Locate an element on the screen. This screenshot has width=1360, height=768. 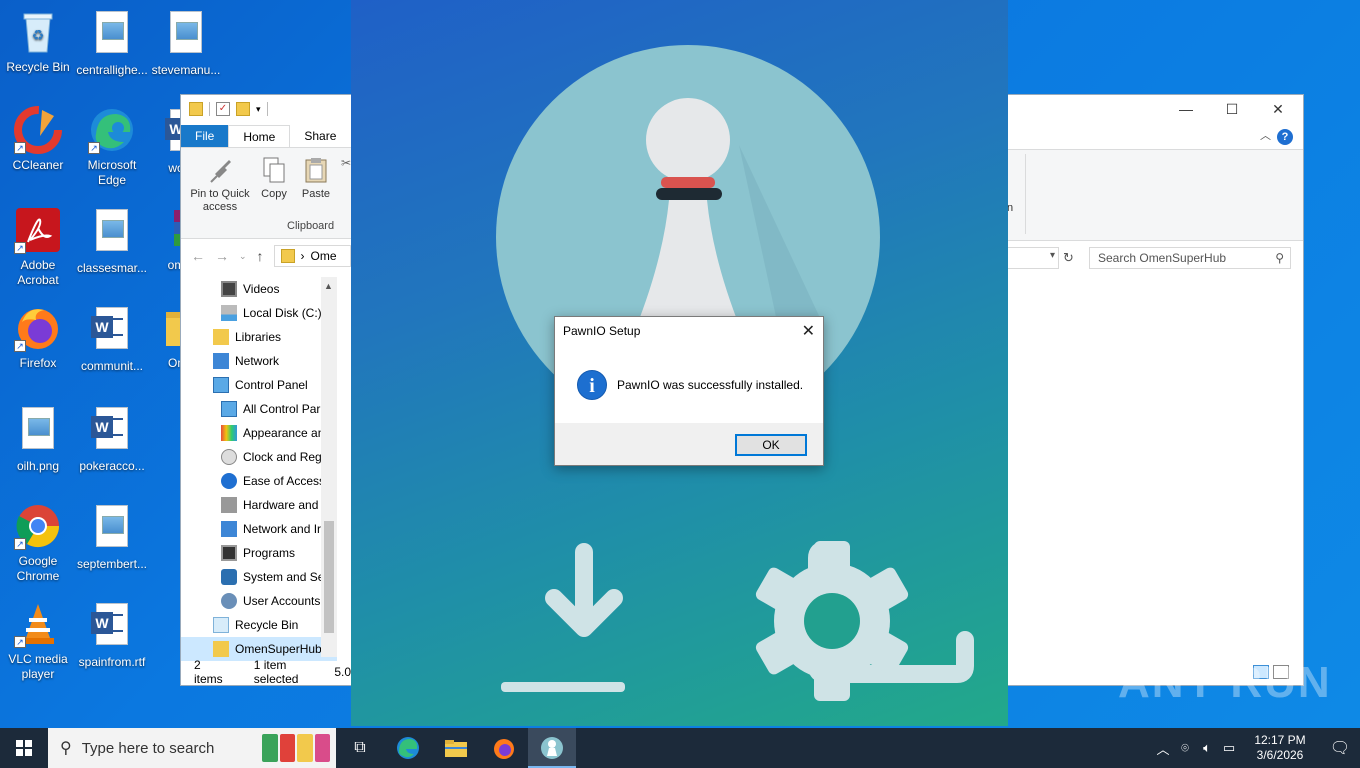
refresh-icon: ↻ is located at coordinates (1068, 258).